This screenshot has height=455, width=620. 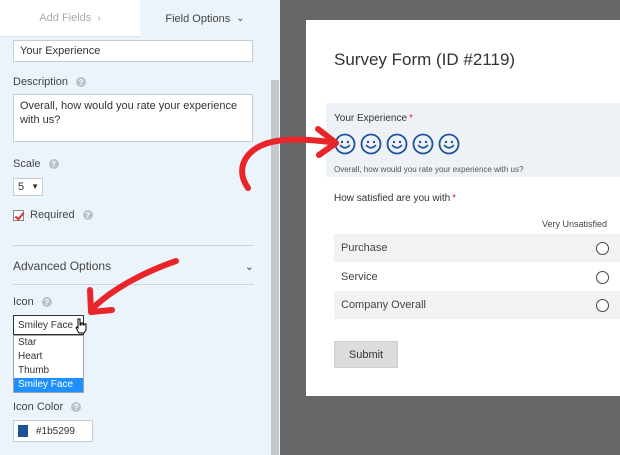 What do you see at coordinates (366, 354) in the screenshot?
I see `submit-button: Submit` at bounding box center [366, 354].